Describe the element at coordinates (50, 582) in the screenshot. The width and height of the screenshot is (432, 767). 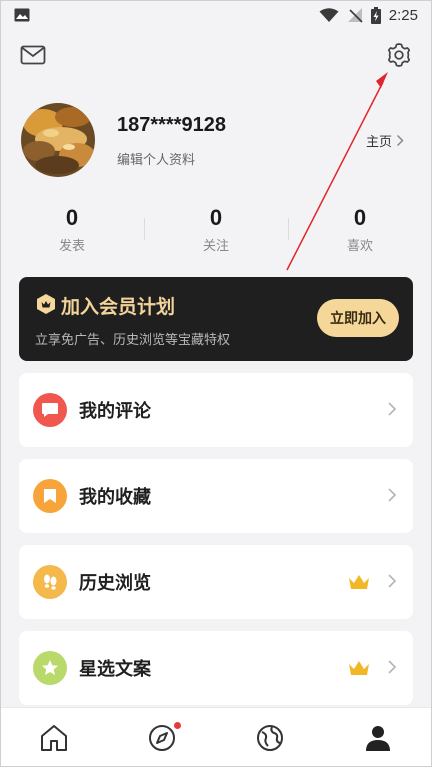
I see `footprint-icon` at that location.